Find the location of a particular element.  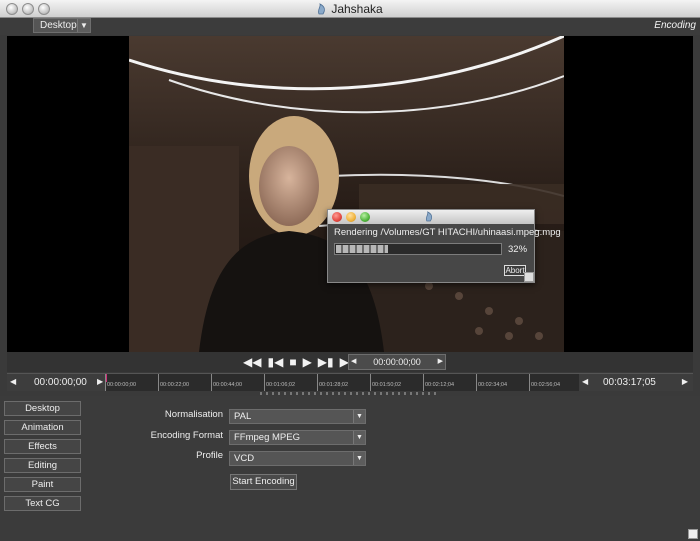

render-progress-fill is located at coordinates (362, 249).